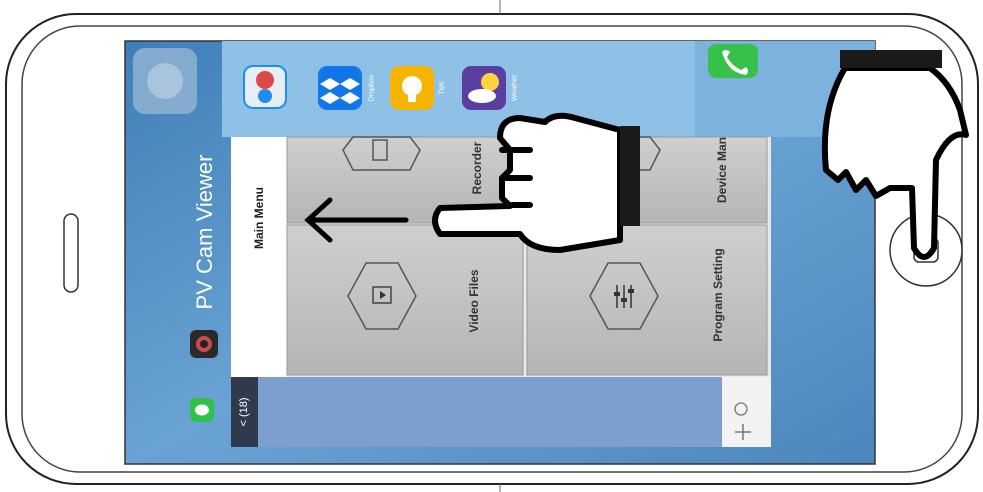 Image resolution: width=983 pixels, height=492 pixels. I want to click on weather-icon, so click(484, 88).